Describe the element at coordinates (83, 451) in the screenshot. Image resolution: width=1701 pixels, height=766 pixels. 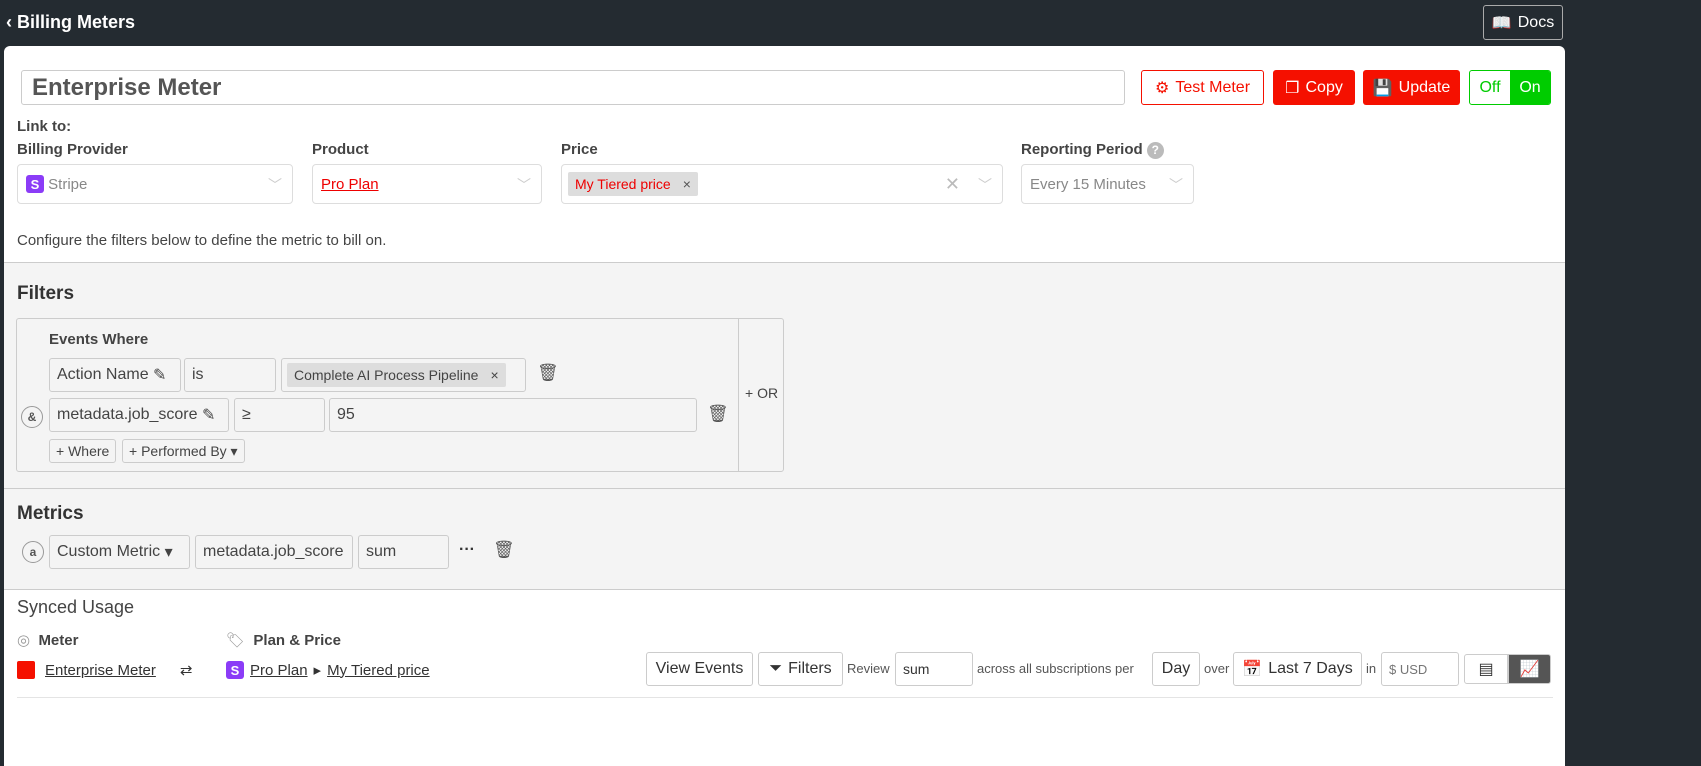
I see `add-where-button: + Where` at that location.